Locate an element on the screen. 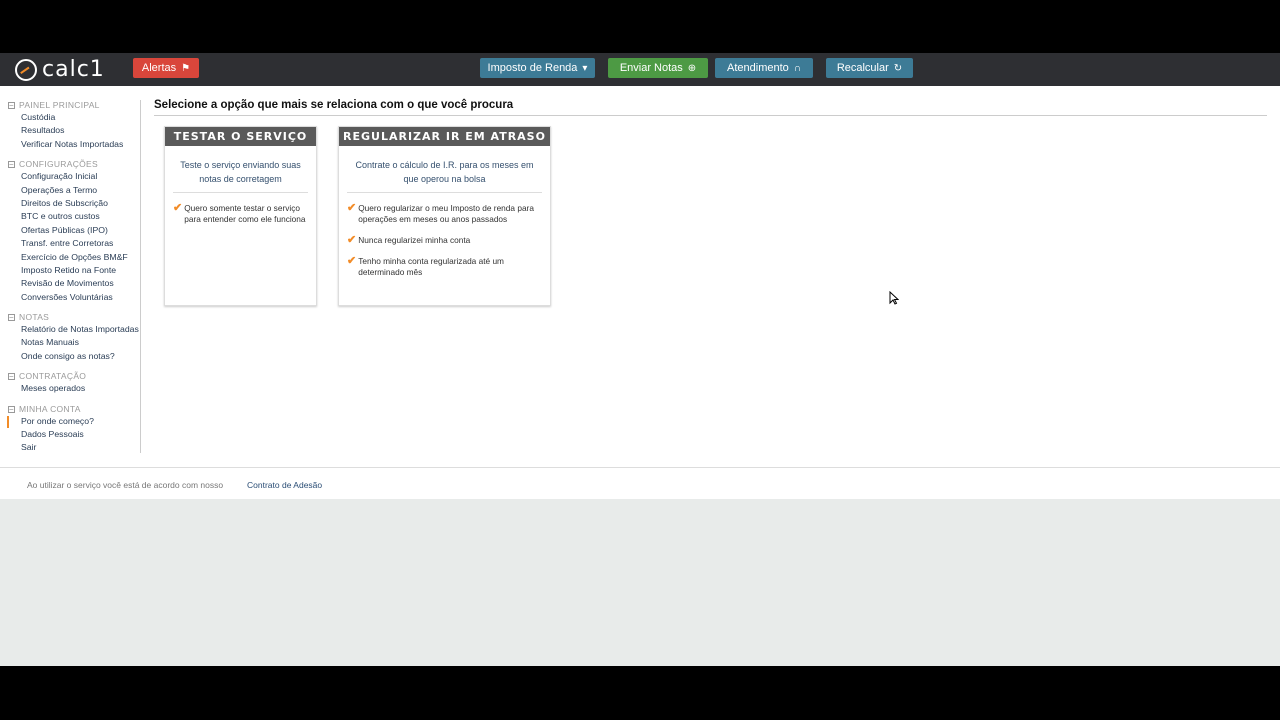  logo: calc1 is located at coordinates (60, 70).